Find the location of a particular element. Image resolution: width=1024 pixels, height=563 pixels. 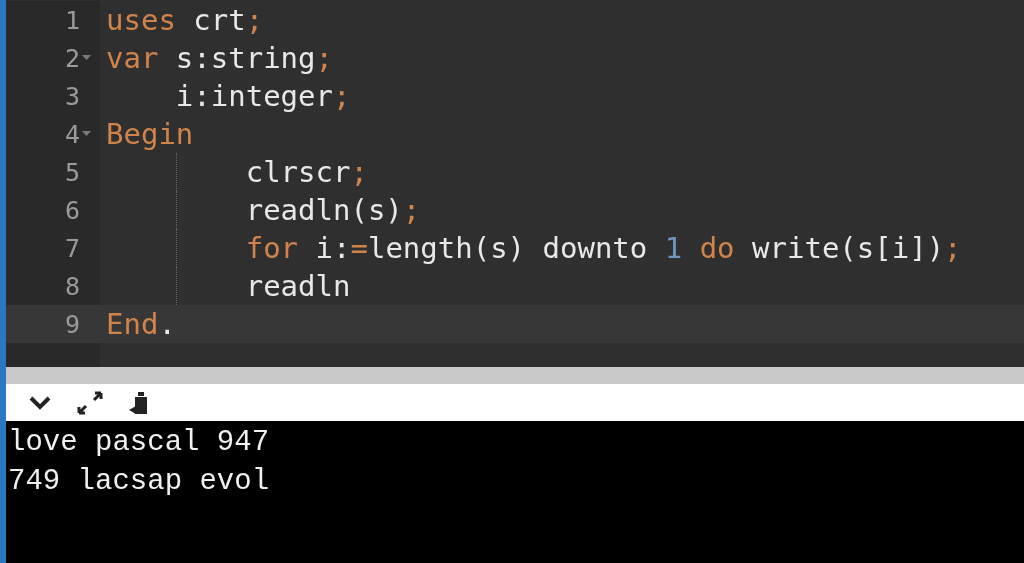

console-output-line: 749 lacsap evol is located at coordinates (139, 482).